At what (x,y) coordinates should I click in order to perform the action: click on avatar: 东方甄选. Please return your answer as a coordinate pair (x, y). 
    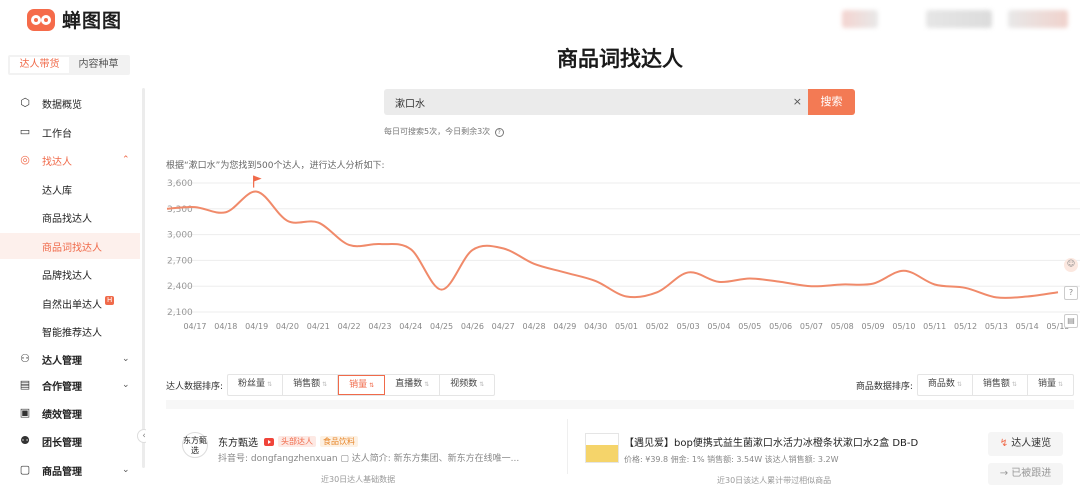
    Looking at the image, I should click on (195, 445).